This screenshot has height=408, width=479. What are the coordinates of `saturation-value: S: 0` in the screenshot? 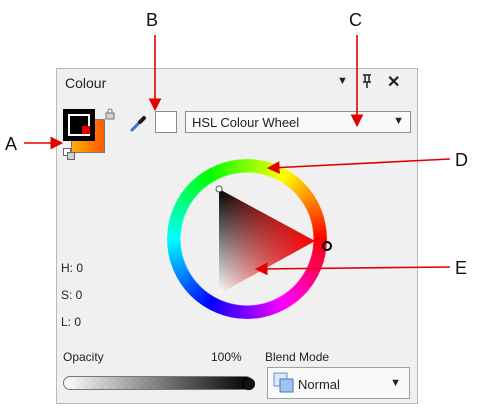 It's located at (72, 295).